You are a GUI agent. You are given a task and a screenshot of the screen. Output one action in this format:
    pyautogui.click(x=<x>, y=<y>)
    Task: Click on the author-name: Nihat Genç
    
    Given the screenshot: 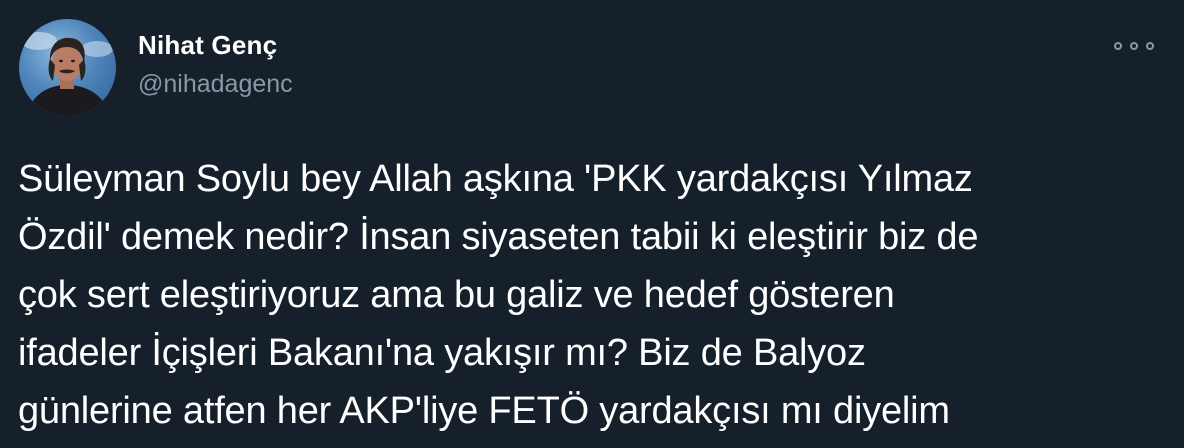 What is the action you would take?
    pyautogui.click(x=207, y=45)
    